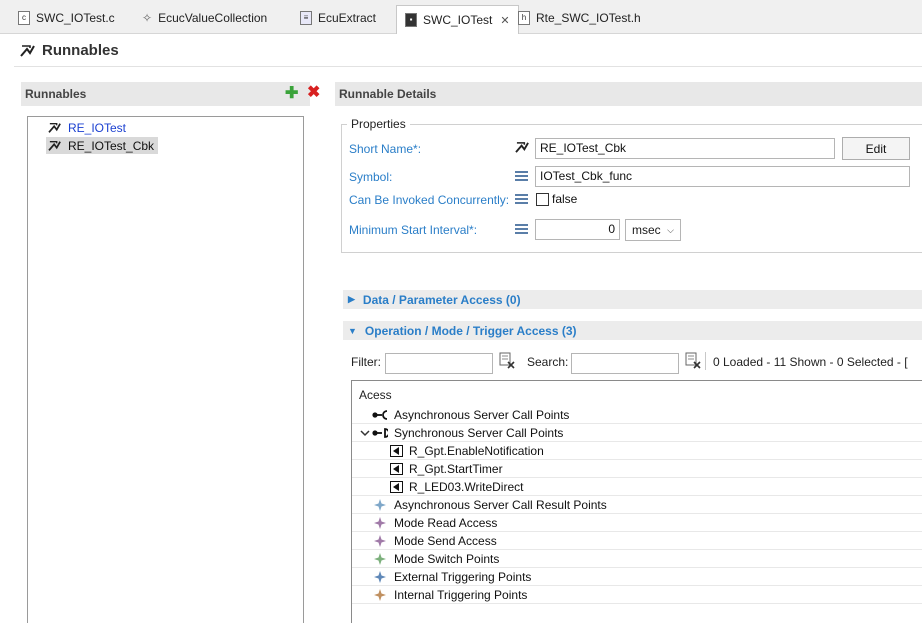 The width and height of the screenshot is (922, 623). What do you see at coordinates (479, 432) in the screenshot?
I see `row-label: Synchronous Server Call Points` at bounding box center [479, 432].